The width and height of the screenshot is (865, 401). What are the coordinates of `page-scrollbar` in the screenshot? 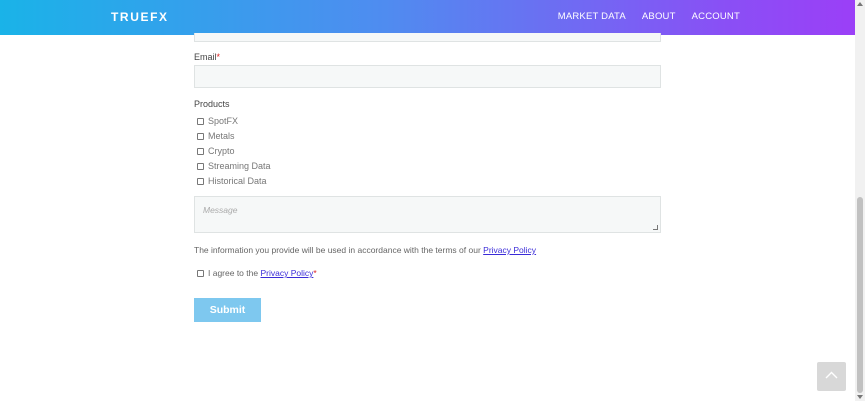 It's located at (860, 200).